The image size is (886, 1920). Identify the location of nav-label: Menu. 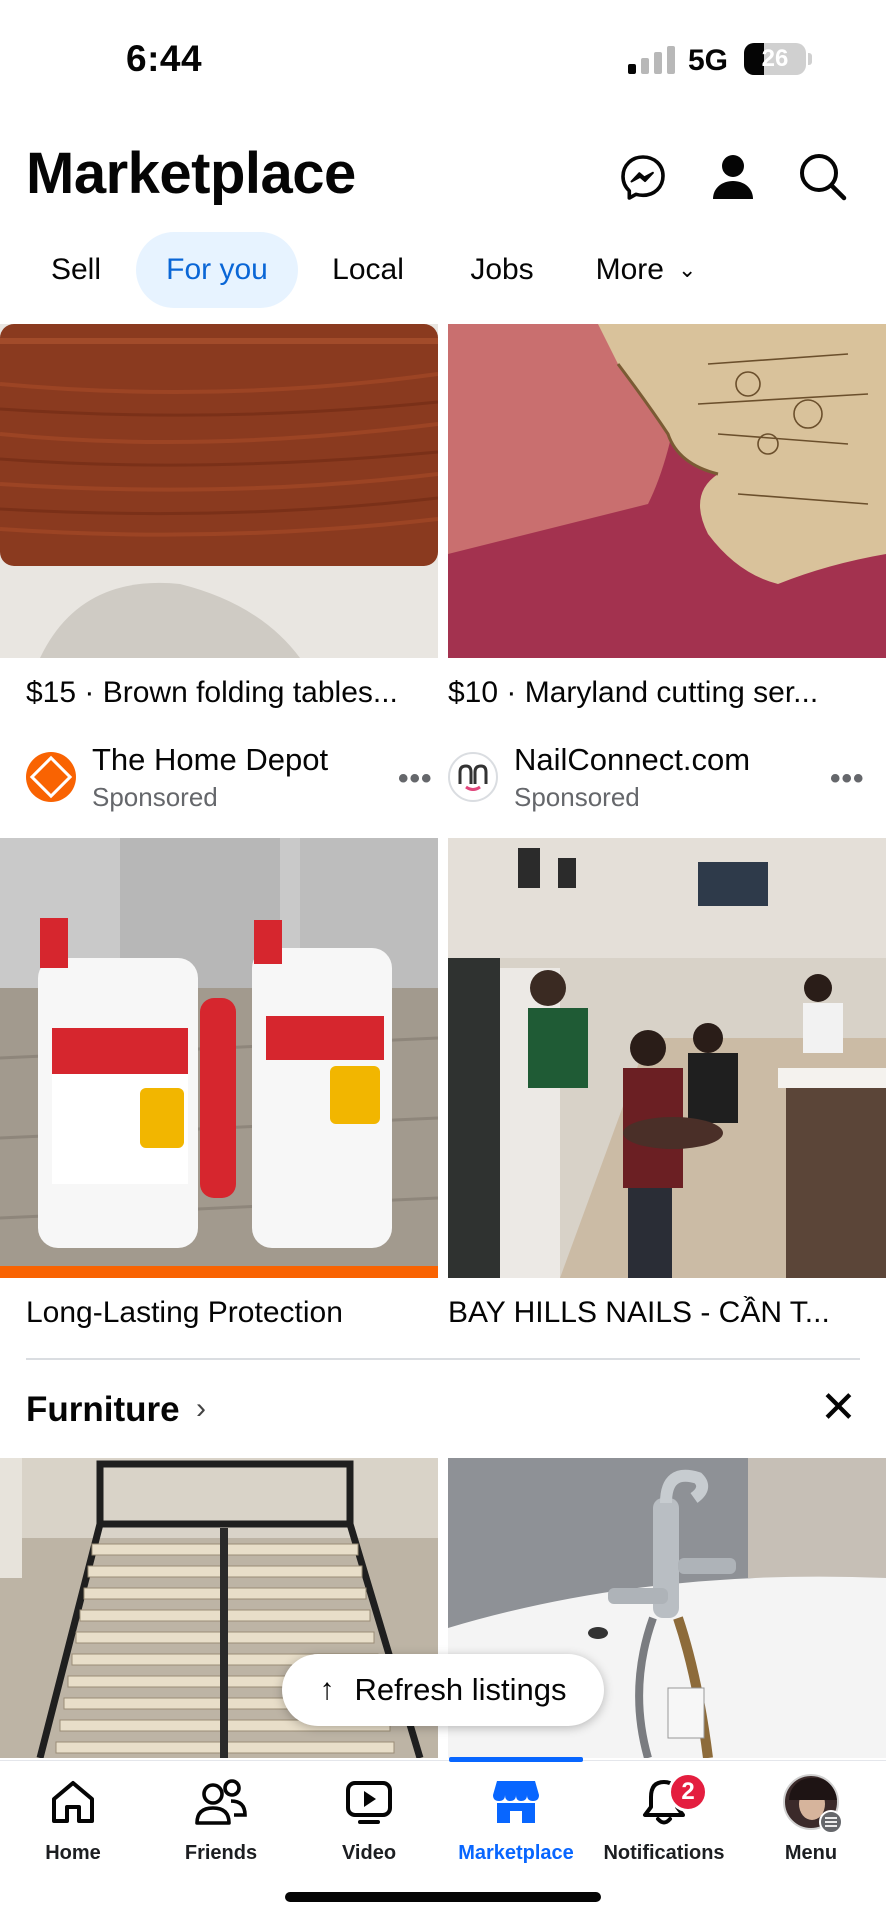
(811, 1853).